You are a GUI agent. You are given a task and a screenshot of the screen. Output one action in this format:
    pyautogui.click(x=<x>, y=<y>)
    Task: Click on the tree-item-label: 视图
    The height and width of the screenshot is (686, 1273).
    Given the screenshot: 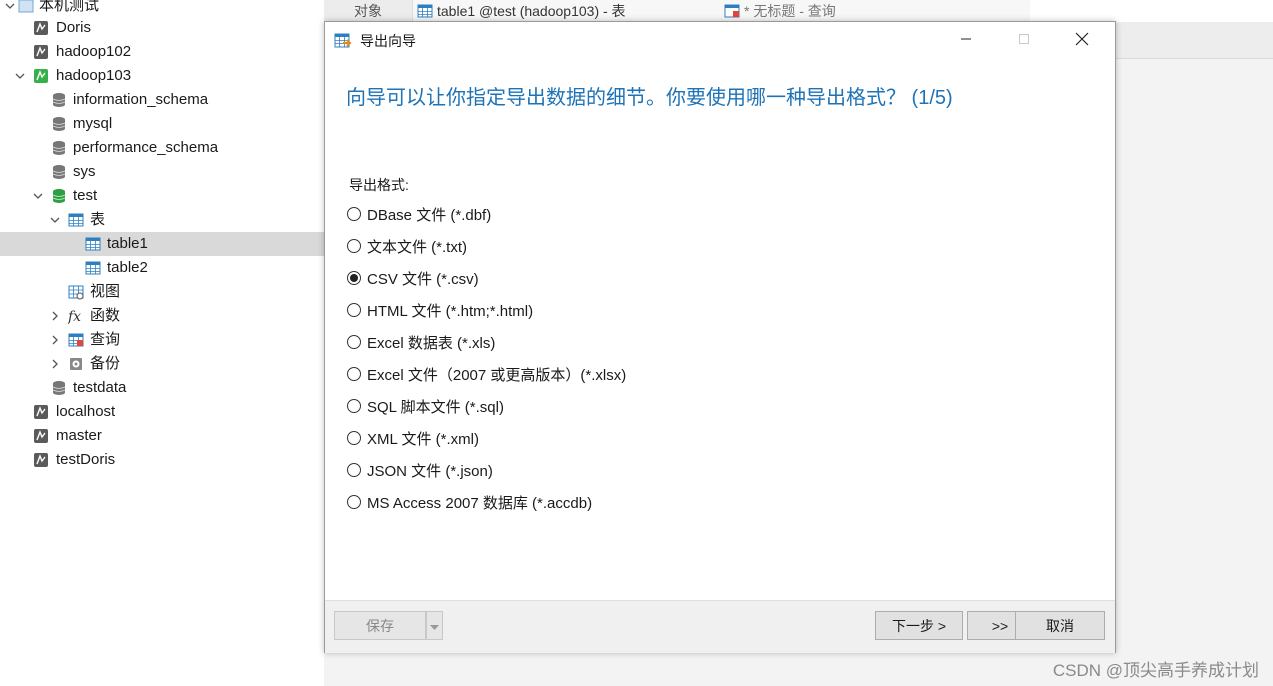 What is the action you would take?
    pyautogui.click(x=105, y=291)
    